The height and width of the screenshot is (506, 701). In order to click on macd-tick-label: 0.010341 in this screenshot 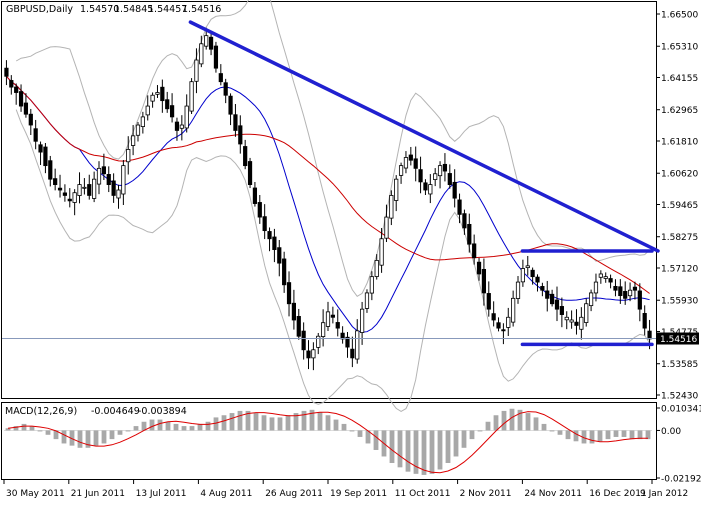, I will do `click(681, 410)`.